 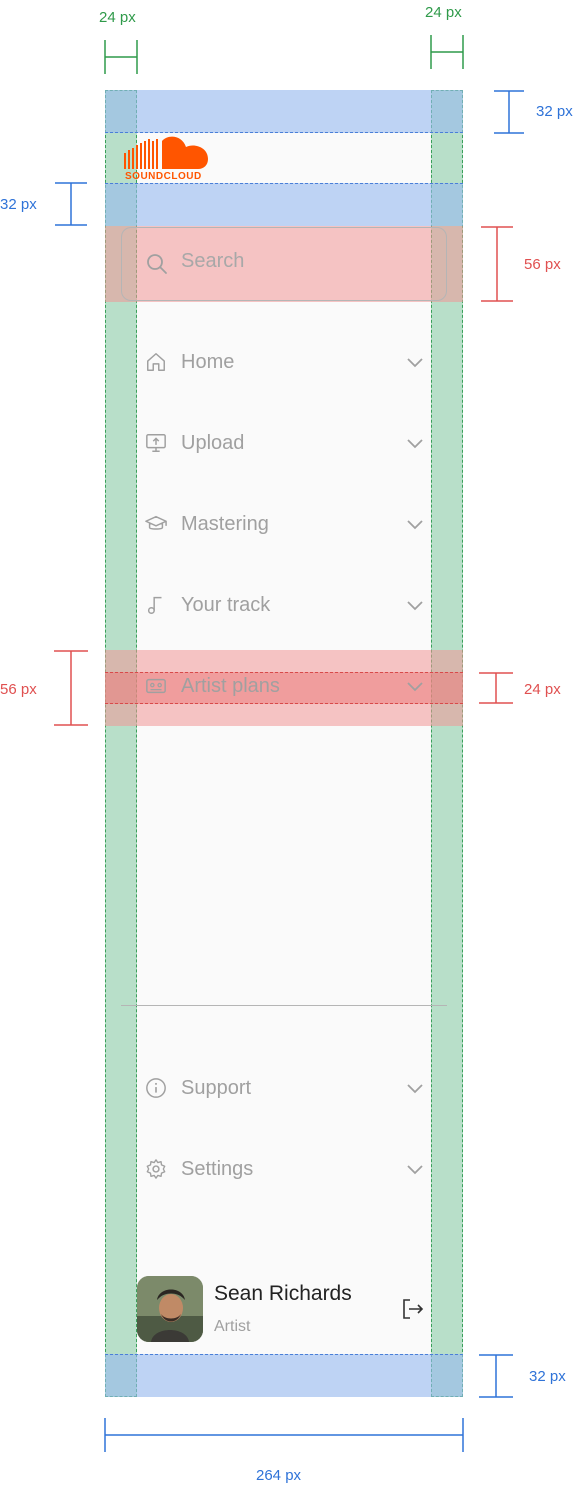 I want to click on info-icon, so click(x=156, y=1088).